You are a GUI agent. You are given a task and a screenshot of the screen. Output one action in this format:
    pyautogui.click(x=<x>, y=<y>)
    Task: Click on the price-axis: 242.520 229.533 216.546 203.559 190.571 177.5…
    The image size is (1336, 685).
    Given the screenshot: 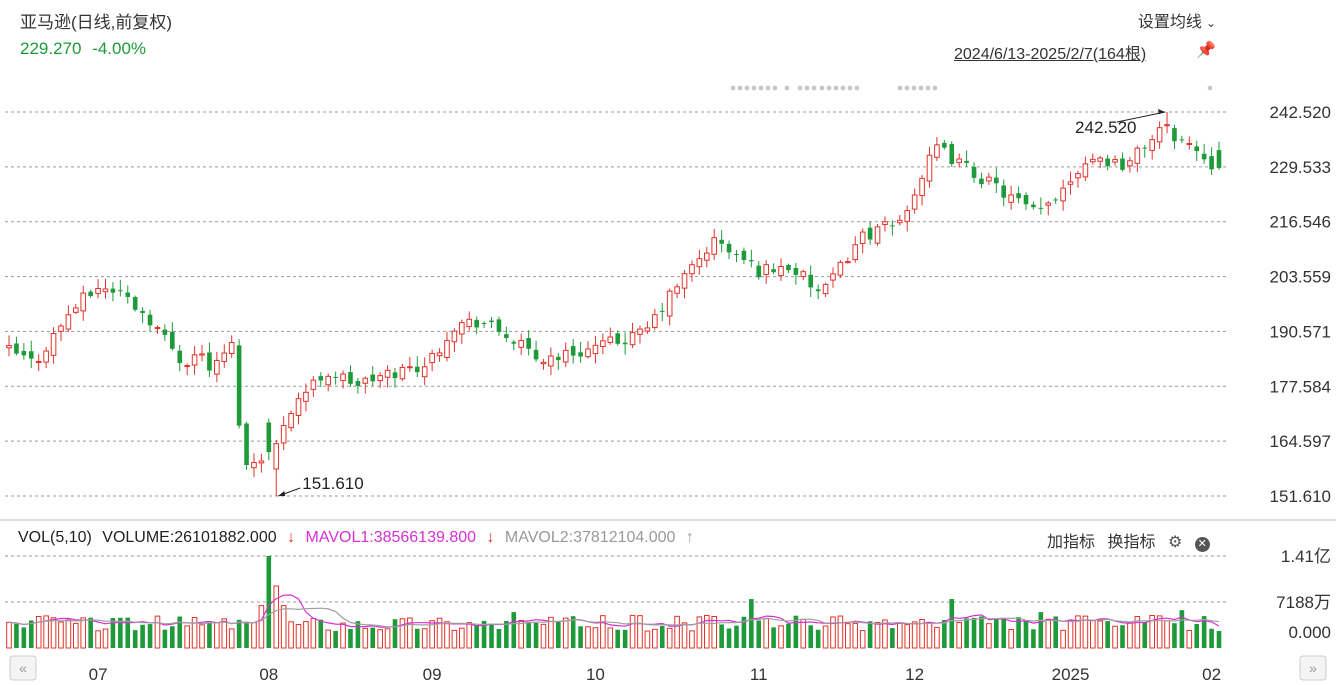 What is the action you would take?
    pyautogui.click(x=1300, y=304)
    